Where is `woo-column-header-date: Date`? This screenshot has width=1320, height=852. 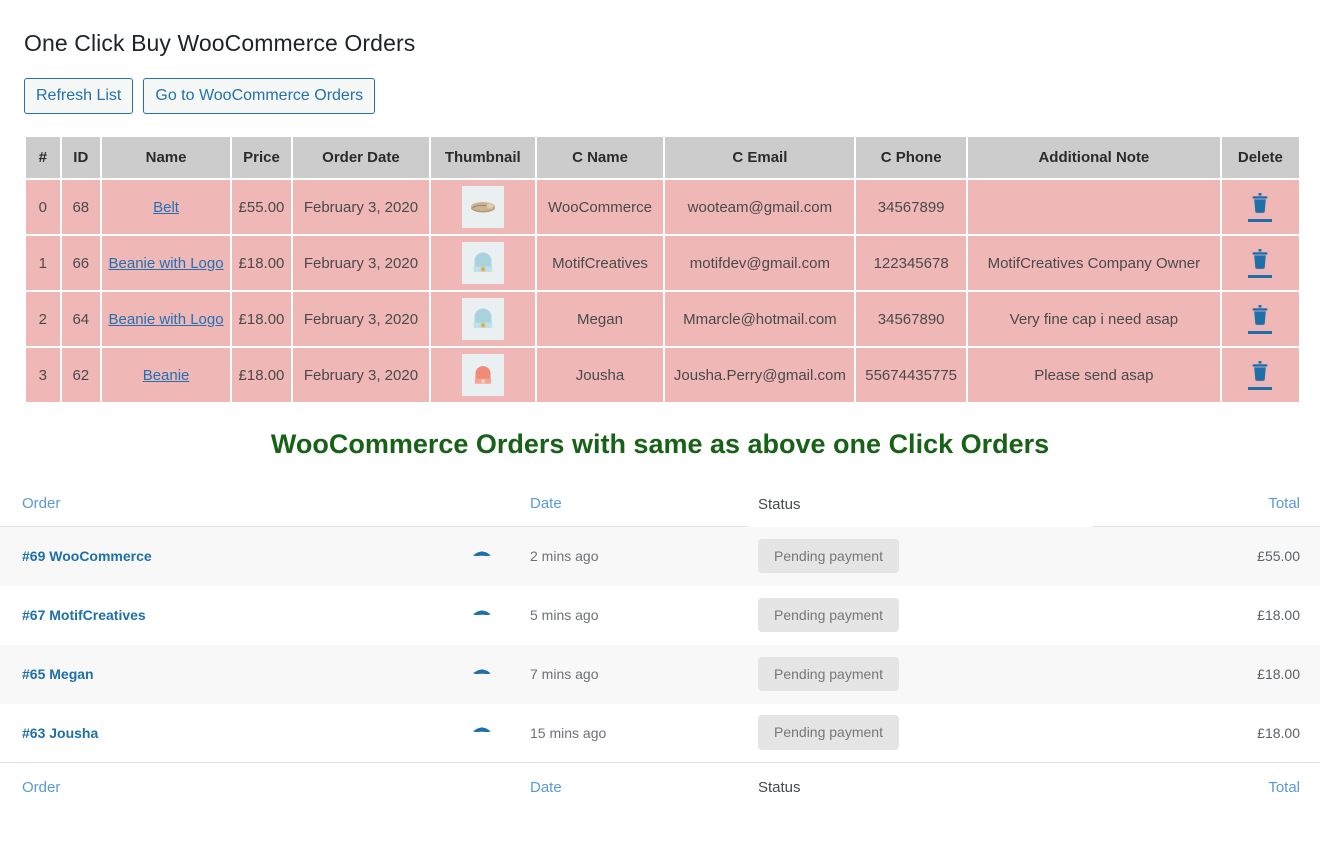
woo-column-header-date: Date is located at coordinates (639, 505).